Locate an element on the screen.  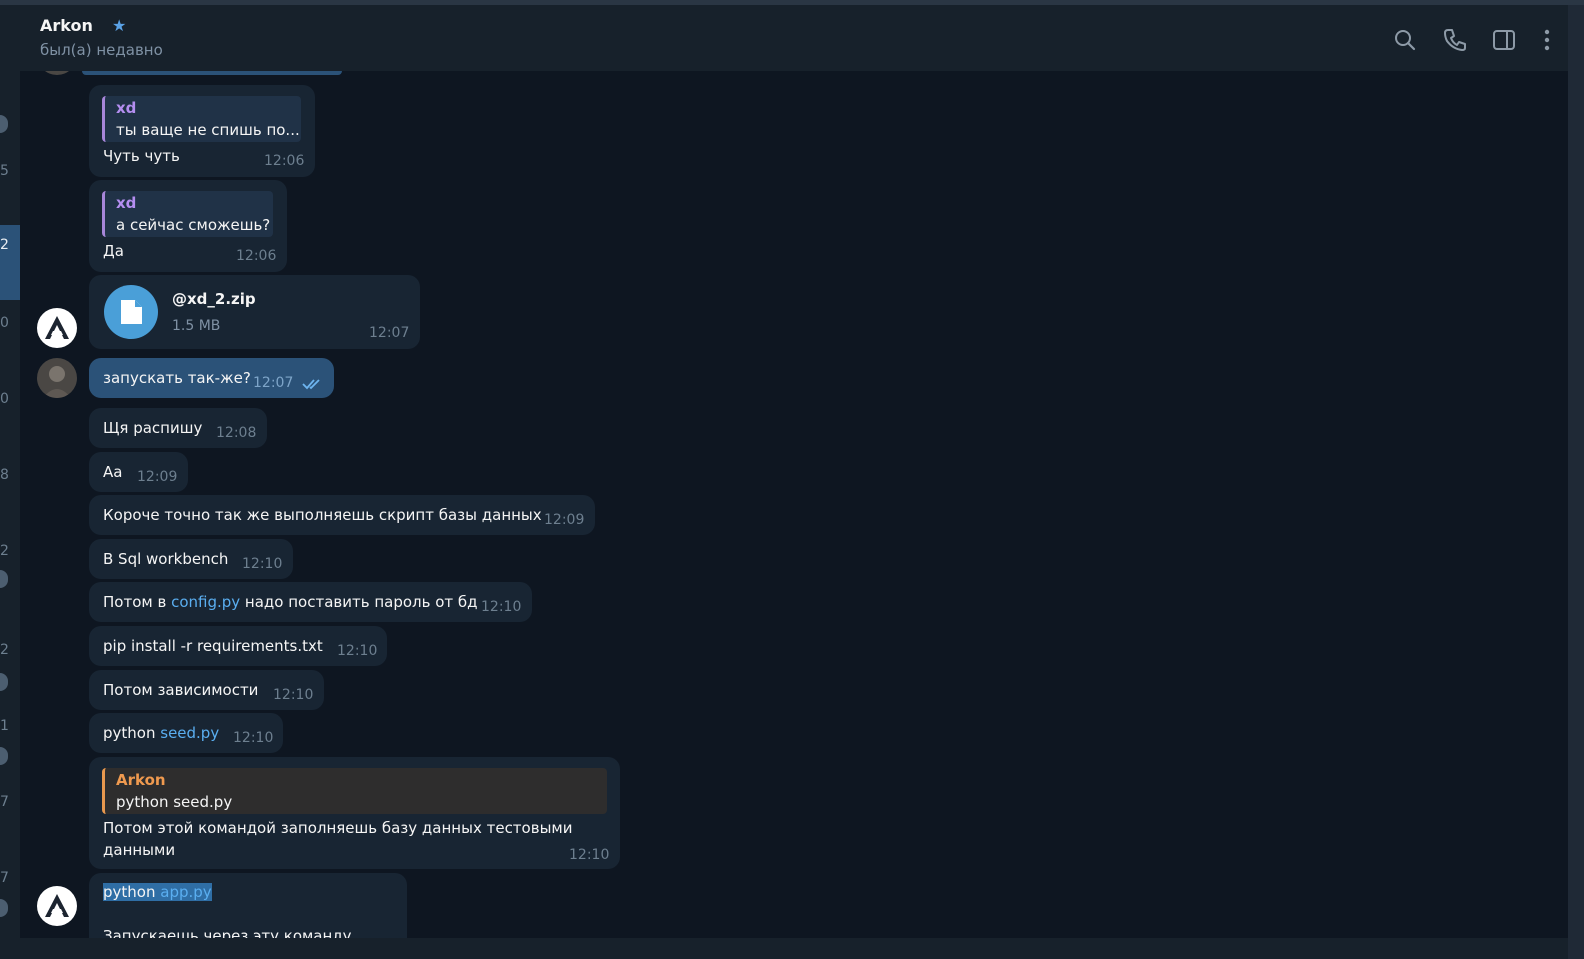
message-text: данными is located at coordinates (139, 850).